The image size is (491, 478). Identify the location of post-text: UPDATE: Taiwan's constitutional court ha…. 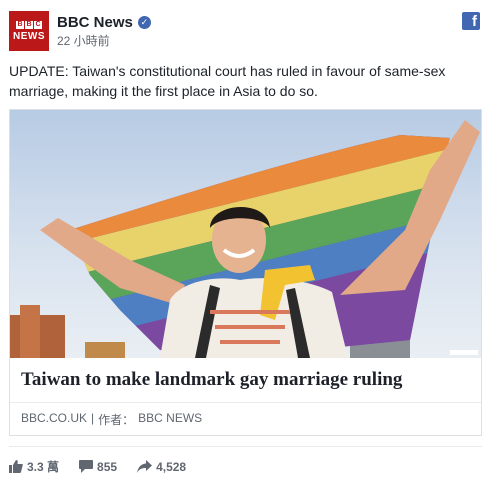
(227, 81).